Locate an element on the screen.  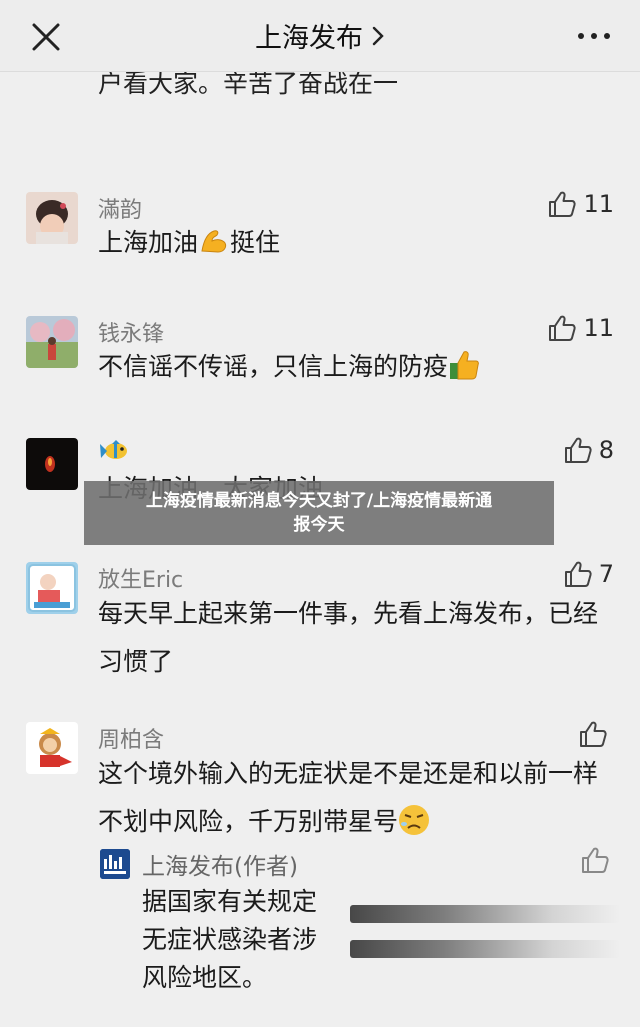
comment-text: 不信谣不传谣，只信上海的防疫 is located at coordinates (349, 367).